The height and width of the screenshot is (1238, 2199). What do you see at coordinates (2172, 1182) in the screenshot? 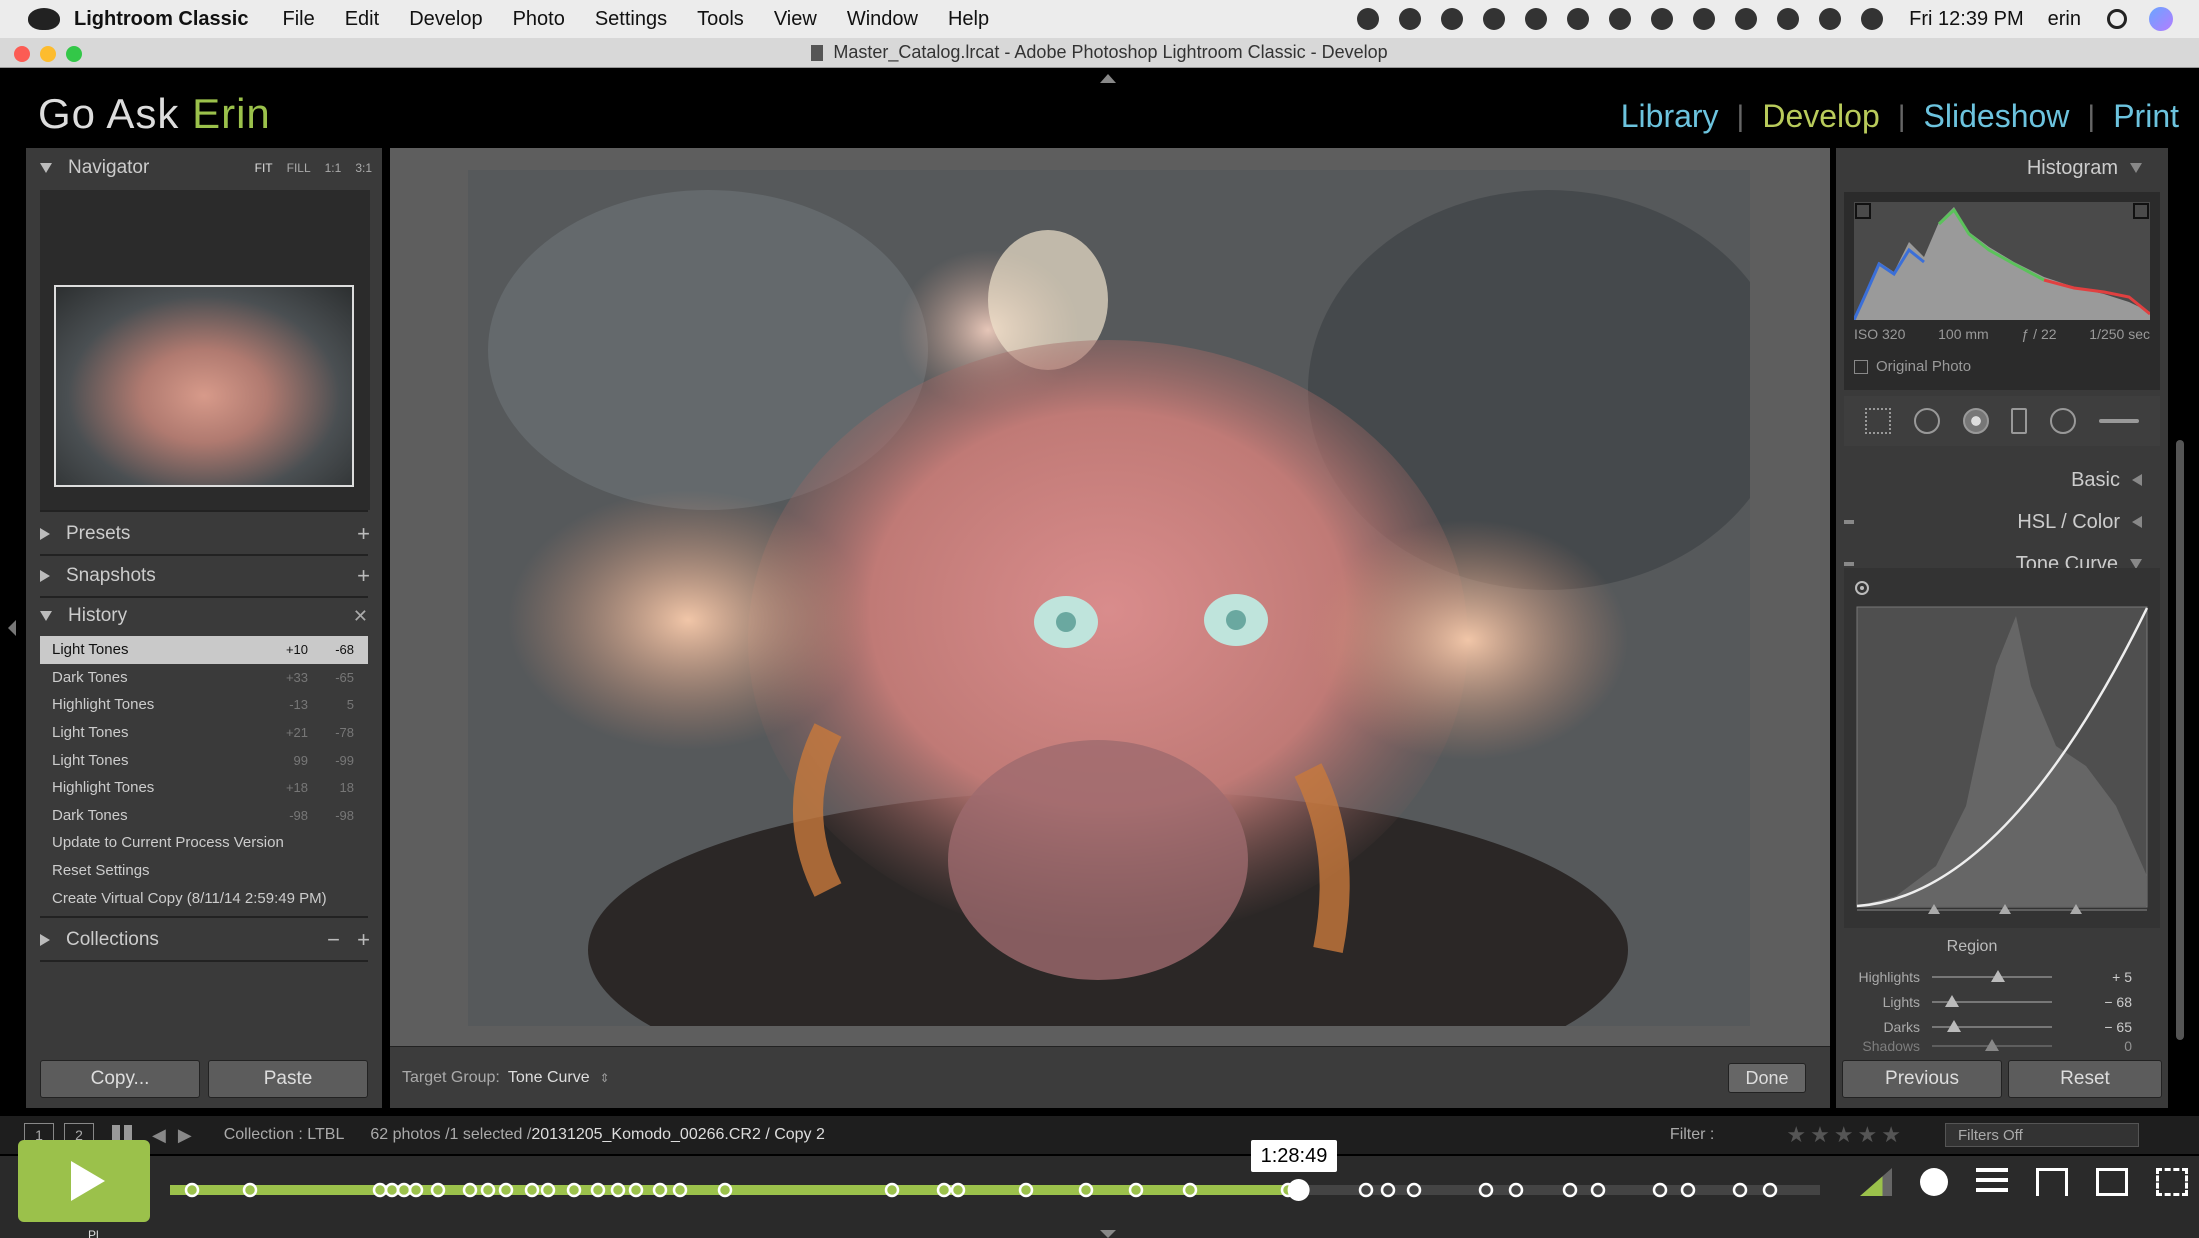
I see `fullscreen-icon` at bounding box center [2172, 1182].